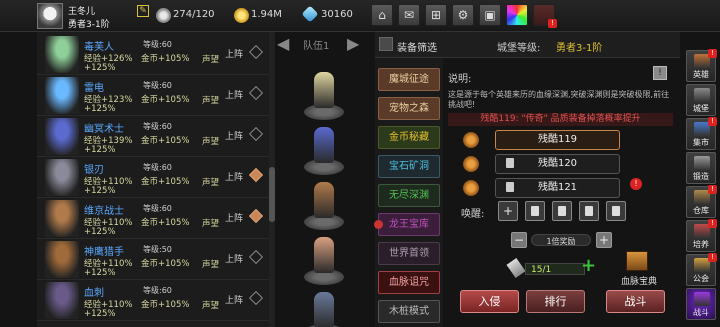  I want to click on info-toggle-icon: !, so click(660, 73).